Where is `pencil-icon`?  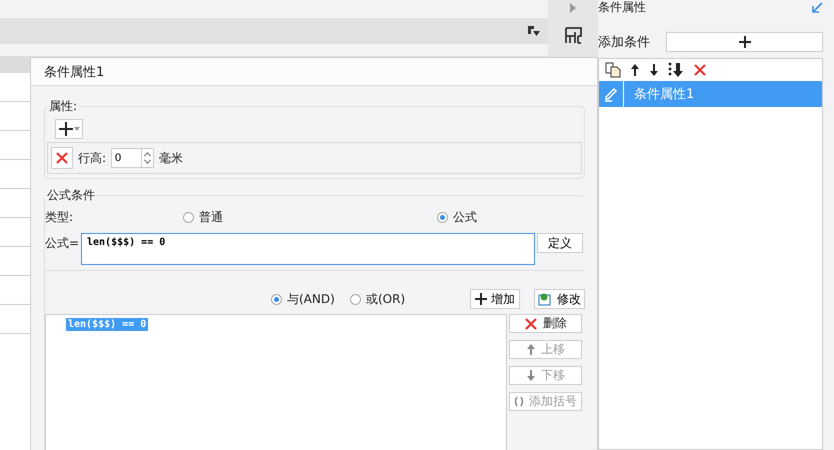 pencil-icon is located at coordinates (611, 94).